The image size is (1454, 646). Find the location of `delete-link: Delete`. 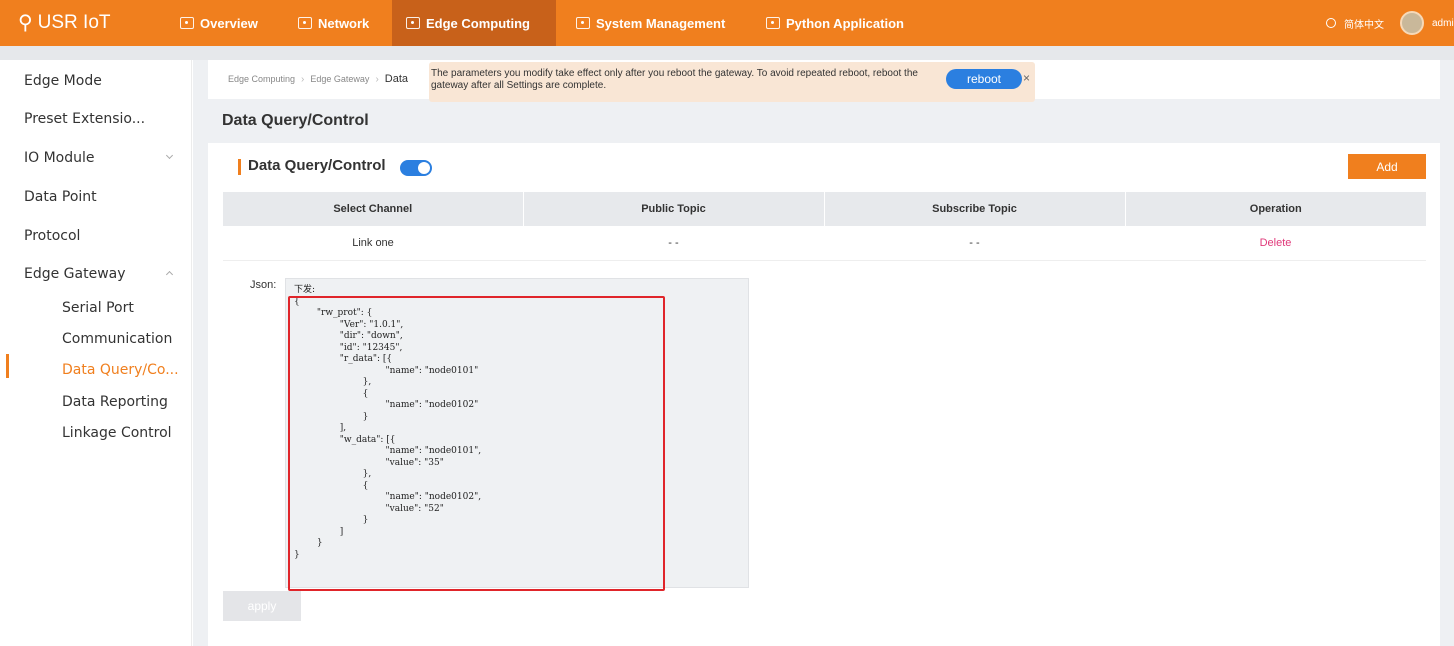

delete-link: Delete is located at coordinates (1276, 243).